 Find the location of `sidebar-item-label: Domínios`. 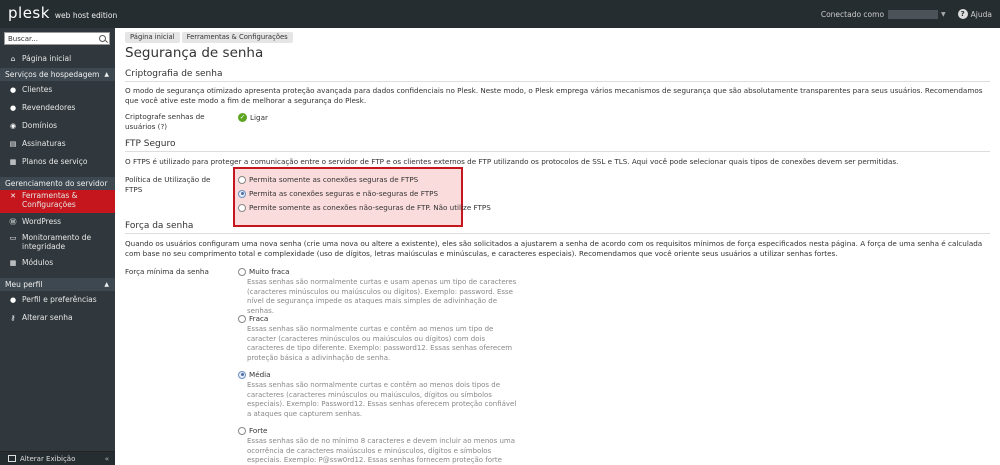

sidebar-item-label: Domínios is located at coordinates (40, 125).